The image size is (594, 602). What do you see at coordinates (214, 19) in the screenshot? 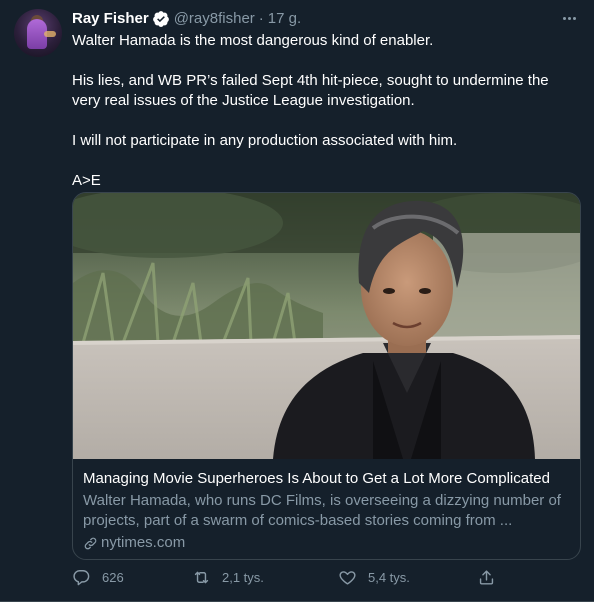
I see `author-handle: @ray8fisher` at bounding box center [214, 19].